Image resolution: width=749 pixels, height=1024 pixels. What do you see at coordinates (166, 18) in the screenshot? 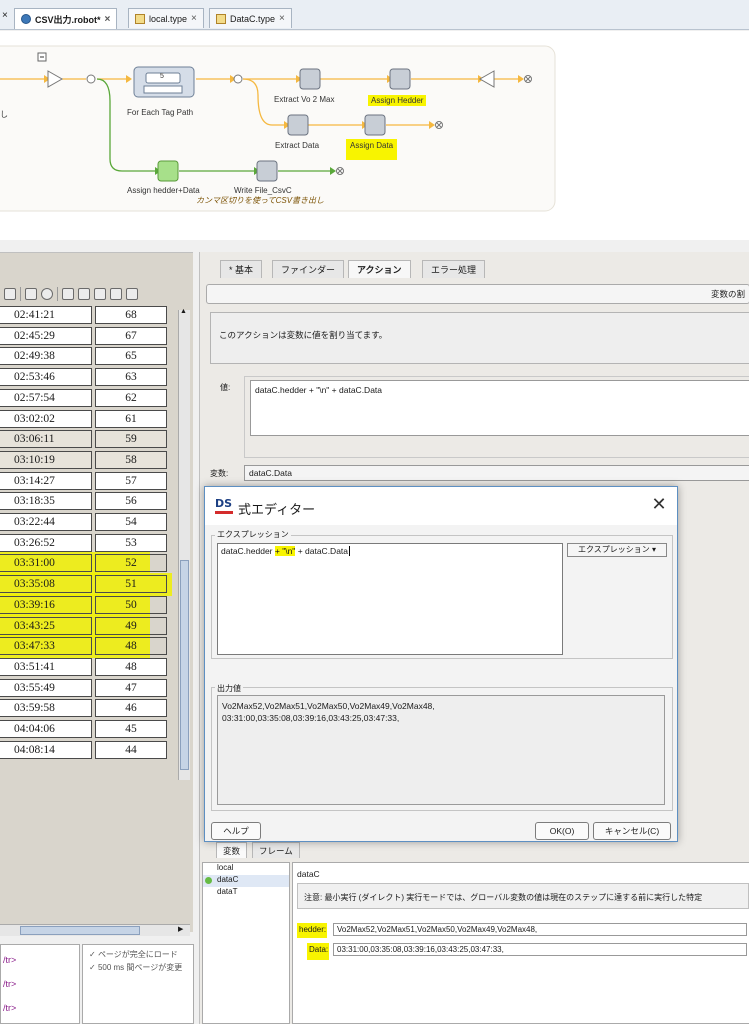
I see `tab-local-type: local.type ×` at bounding box center [166, 18].